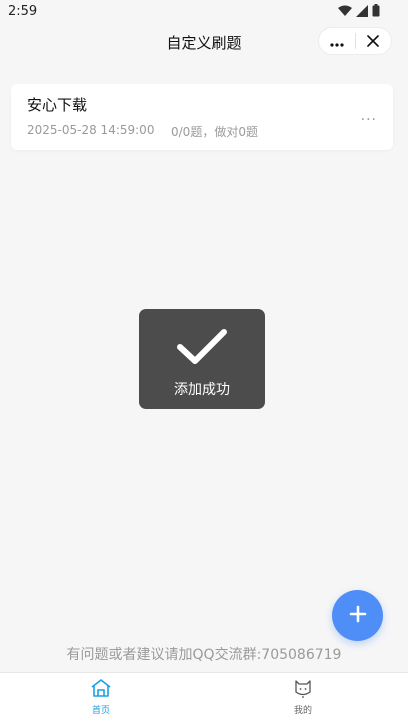 This screenshot has width=408, height=722. I want to click on footer-note: 有问题或者建议请加QQ交流群:705086719, so click(204, 655).